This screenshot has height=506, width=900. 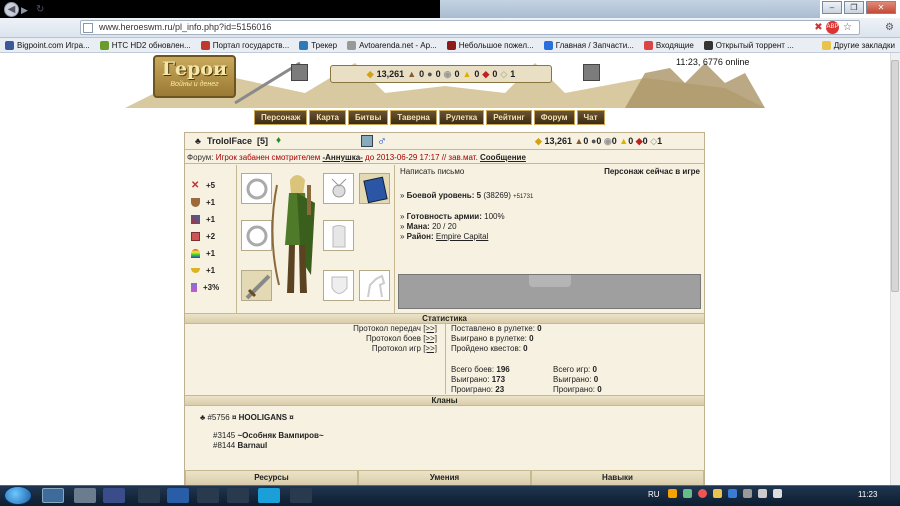 What do you see at coordinates (639, 141) in the screenshot?
I see `crystal-icon: ◆` at bounding box center [639, 141].